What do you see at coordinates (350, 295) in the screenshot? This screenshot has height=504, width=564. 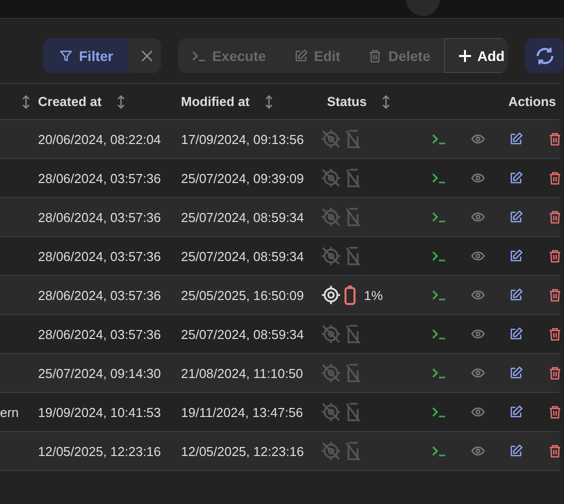 I see `battery-icon` at bounding box center [350, 295].